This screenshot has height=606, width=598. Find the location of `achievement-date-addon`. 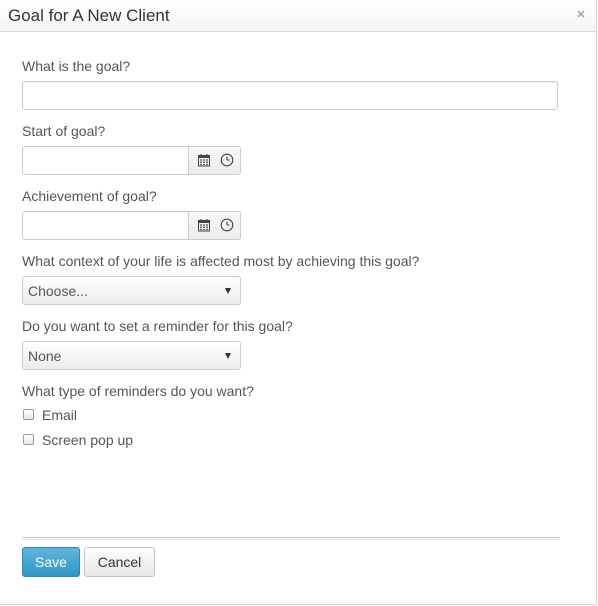

achievement-date-addon is located at coordinates (214, 225).